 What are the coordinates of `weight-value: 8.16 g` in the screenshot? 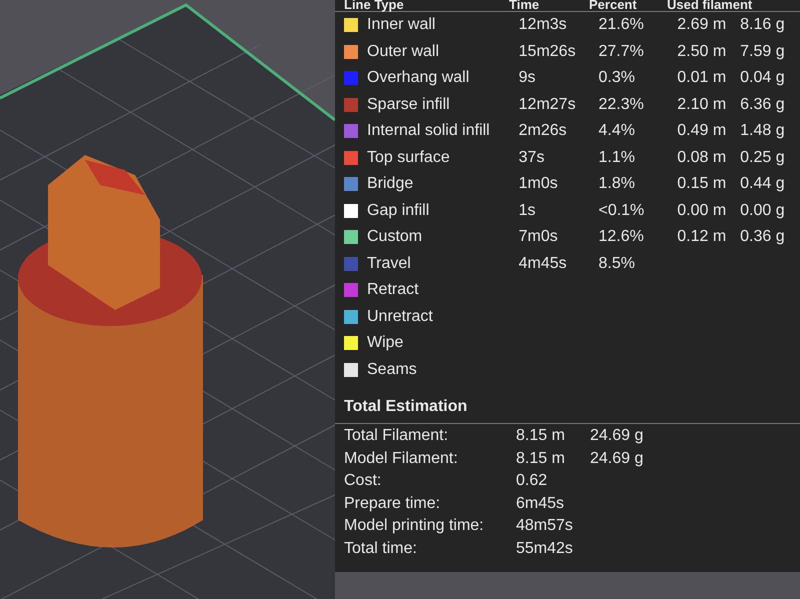 It's located at (763, 25).